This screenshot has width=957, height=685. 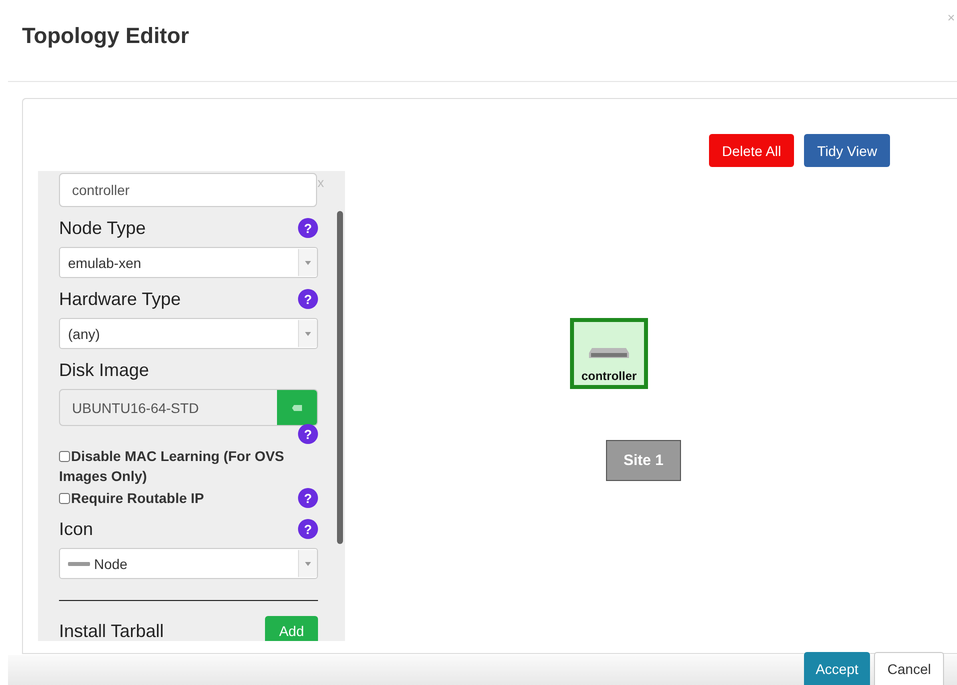 What do you see at coordinates (79, 564) in the screenshot?
I see `node-icon` at bounding box center [79, 564].